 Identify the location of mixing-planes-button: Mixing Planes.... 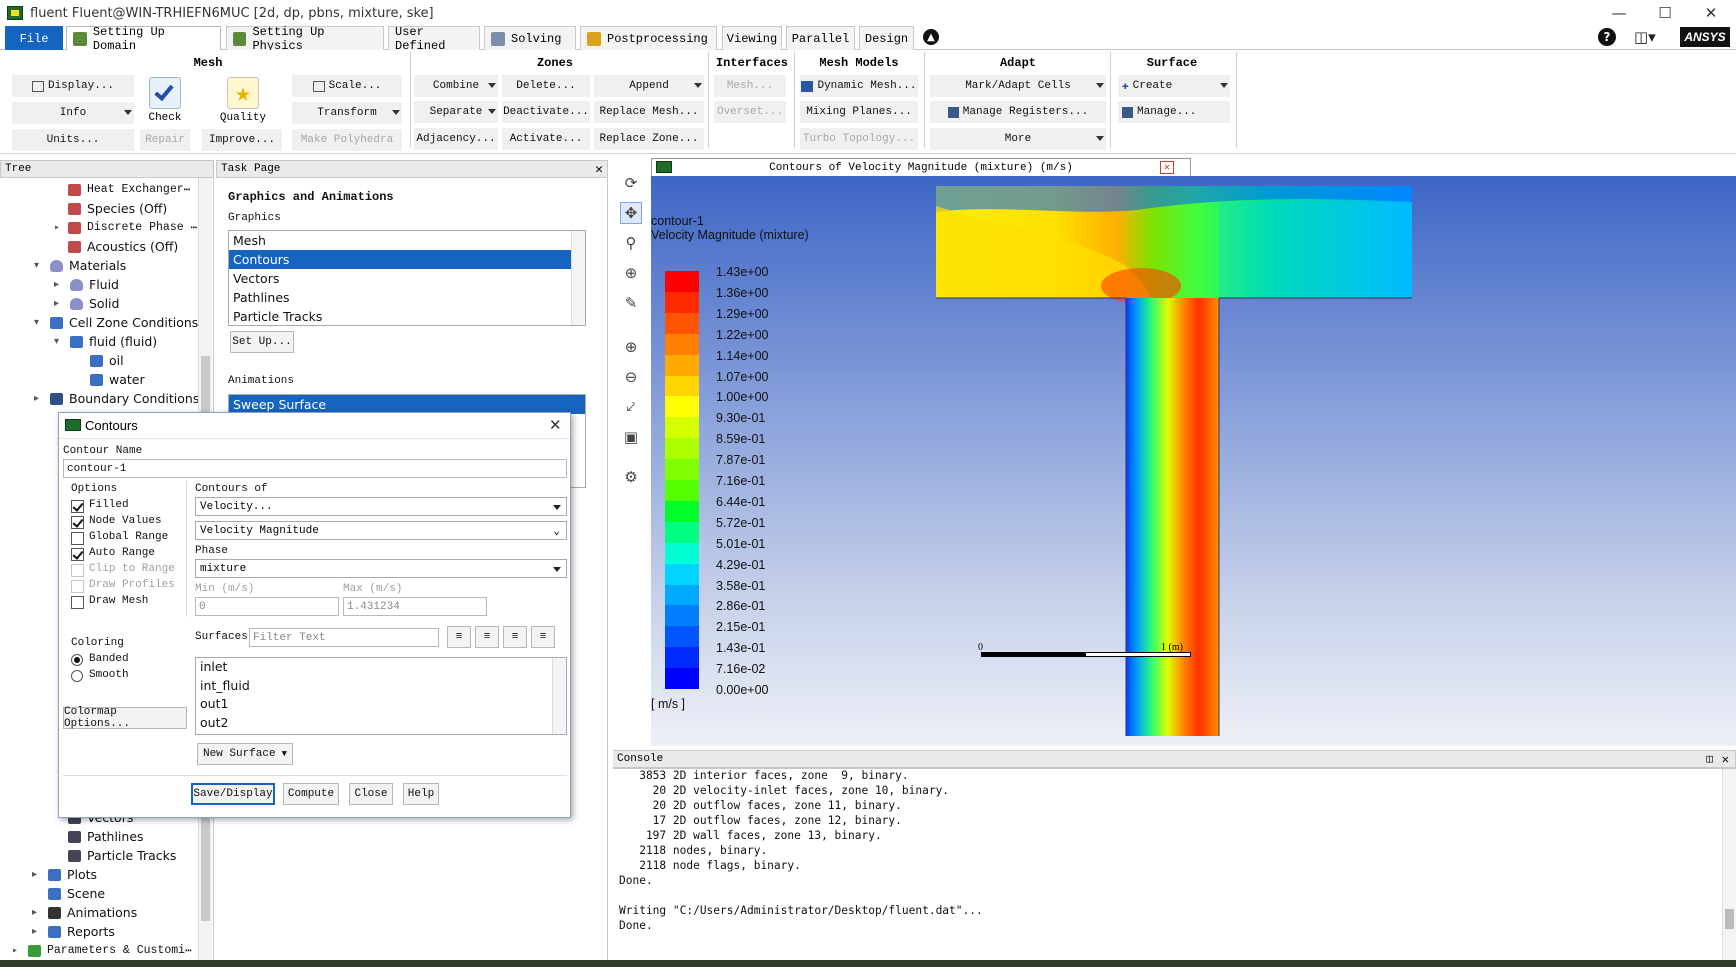
(859, 112).